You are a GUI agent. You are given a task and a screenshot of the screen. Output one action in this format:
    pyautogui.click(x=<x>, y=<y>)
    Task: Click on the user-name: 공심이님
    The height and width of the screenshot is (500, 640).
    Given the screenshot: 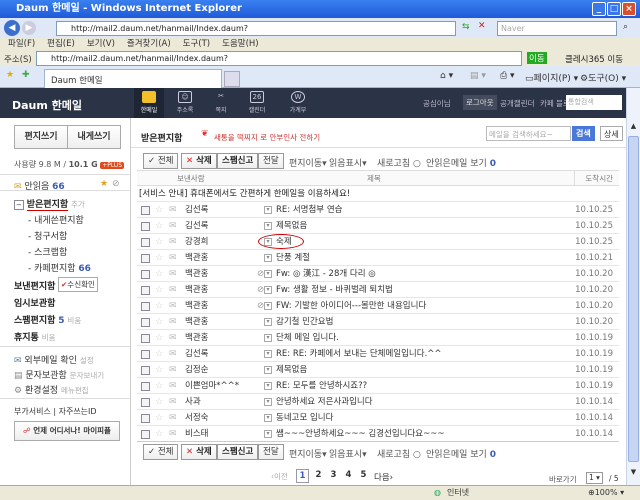 What is the action you would take?
    pyautogui.click(x=437, y=103)
    